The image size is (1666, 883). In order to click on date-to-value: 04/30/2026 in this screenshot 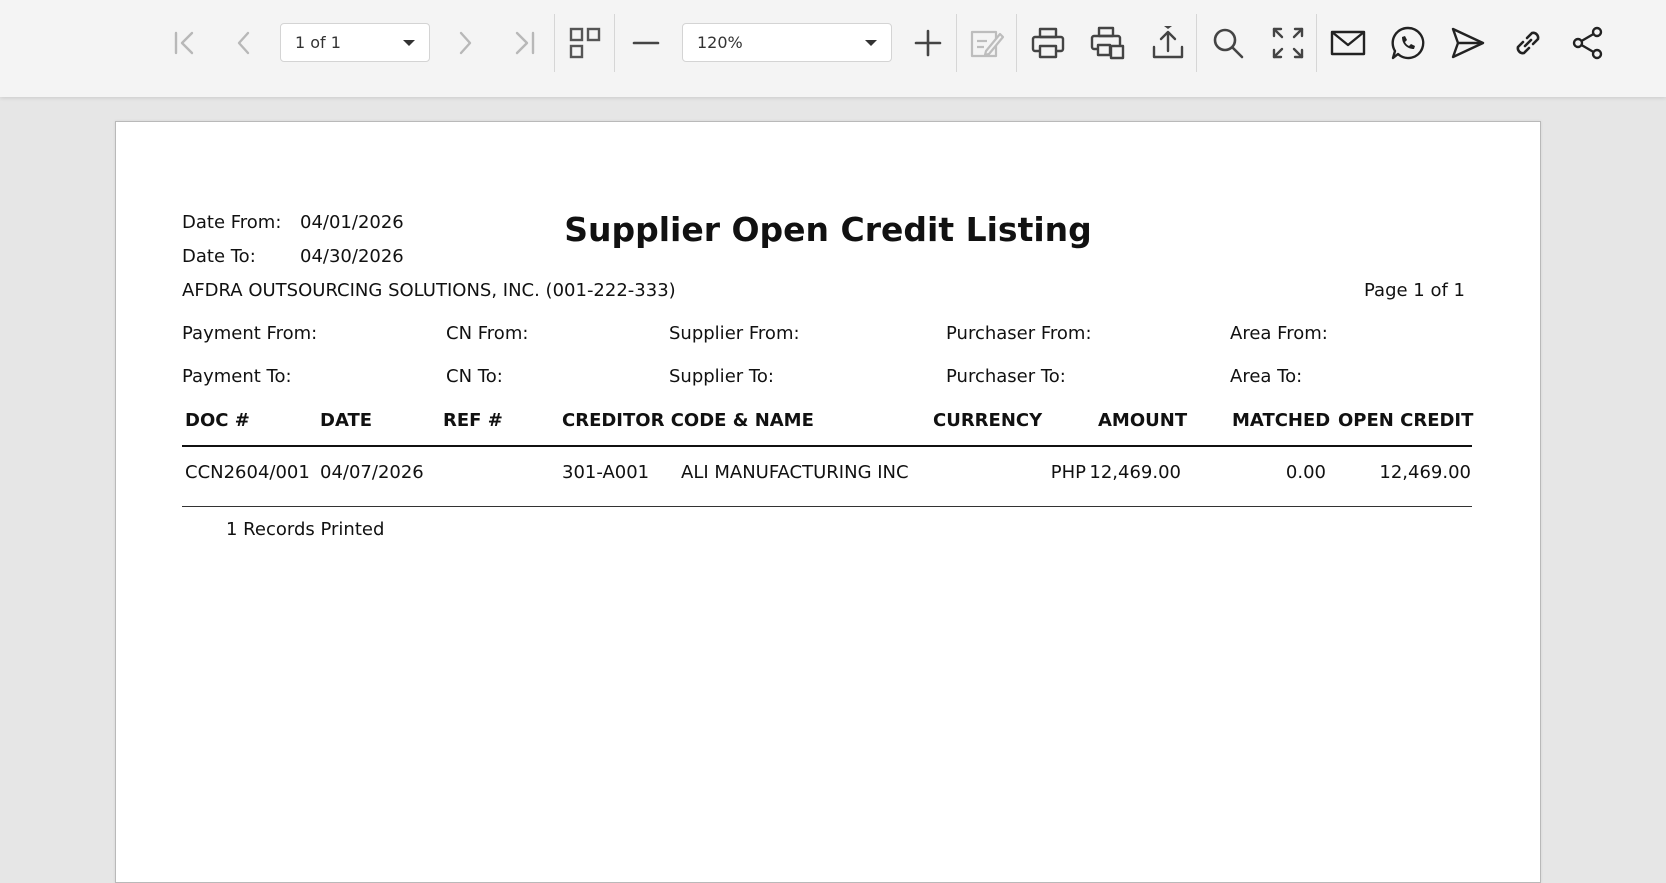, I will do `click(352, 256)`.